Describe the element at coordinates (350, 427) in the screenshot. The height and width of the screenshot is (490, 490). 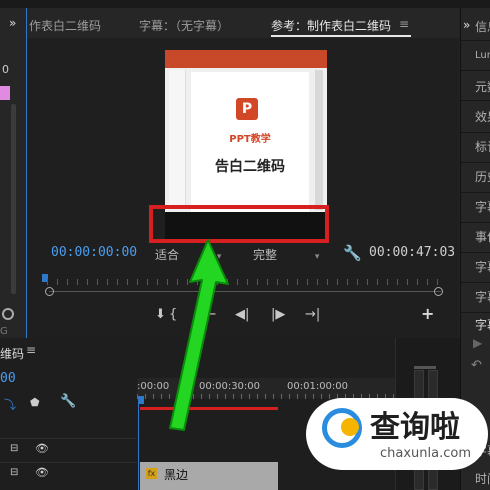
I see `watermark-logo-dot` at that location.